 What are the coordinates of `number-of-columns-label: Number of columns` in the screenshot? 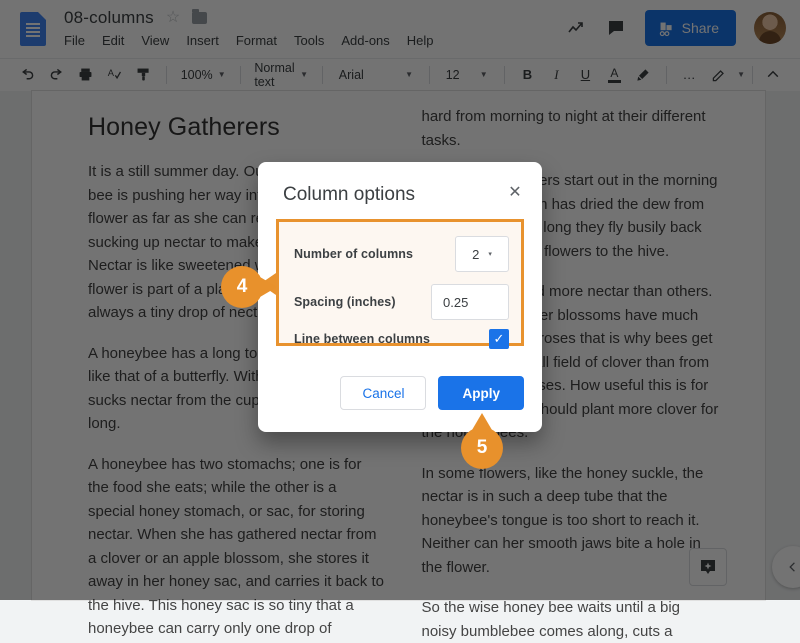 It's located at (354, 254).